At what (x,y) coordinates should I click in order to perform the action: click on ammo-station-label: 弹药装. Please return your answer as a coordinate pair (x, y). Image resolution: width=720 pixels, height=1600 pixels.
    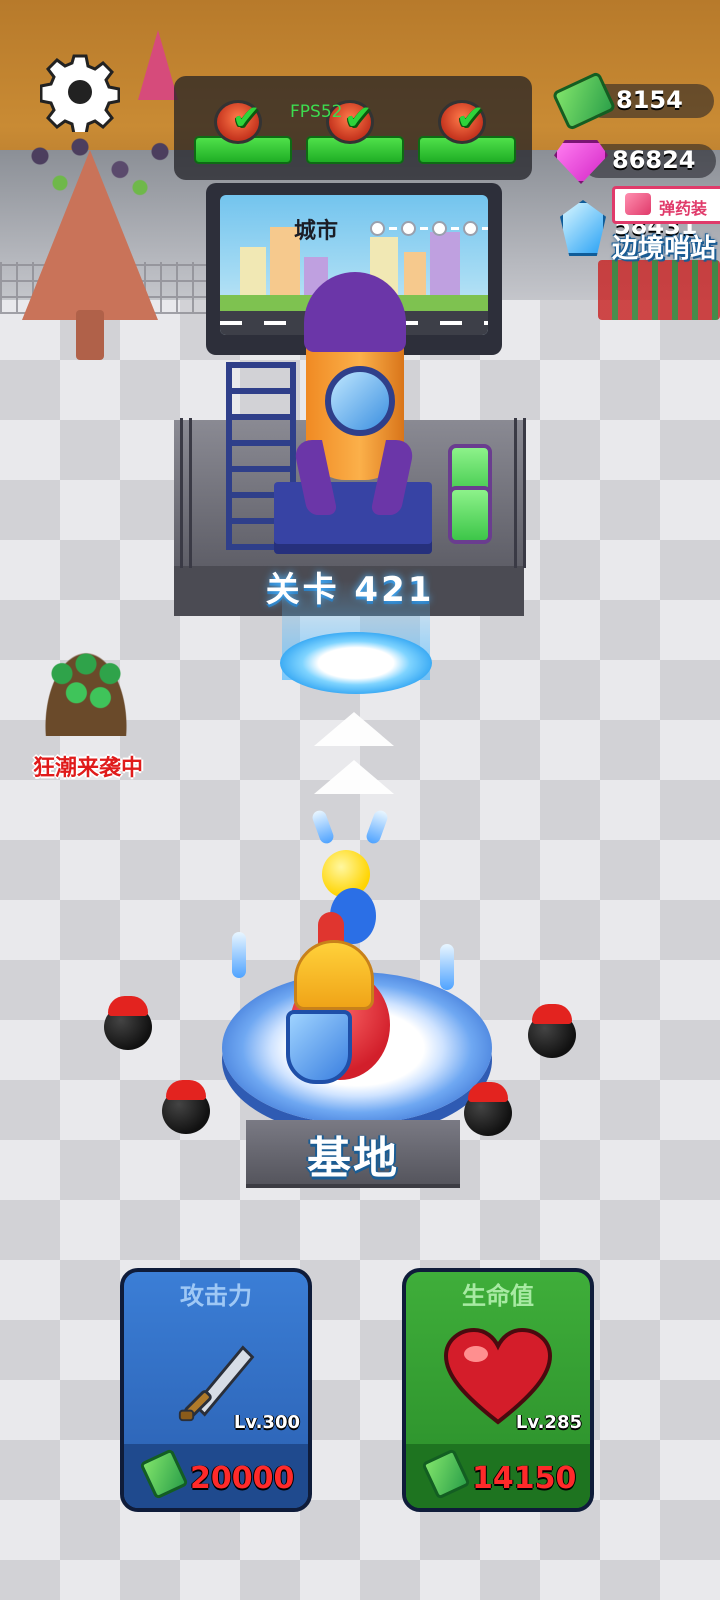
    Looking at the image, I should click on (683, 208).